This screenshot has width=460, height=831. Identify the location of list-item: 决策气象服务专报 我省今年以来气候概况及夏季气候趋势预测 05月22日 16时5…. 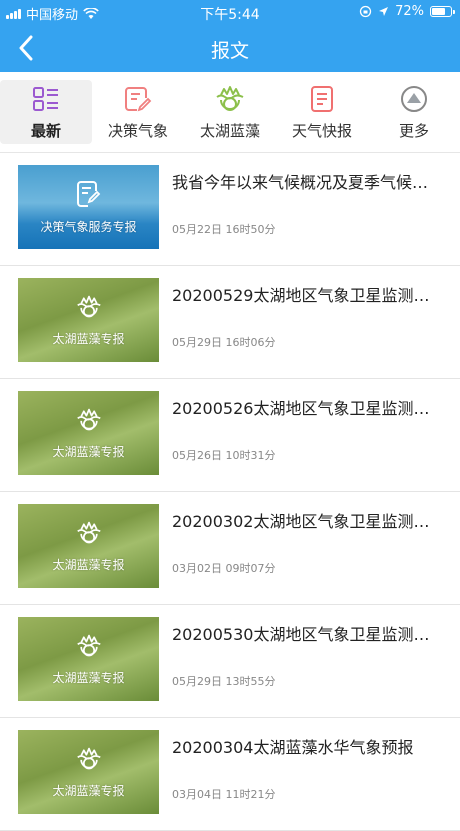
(230, 209).